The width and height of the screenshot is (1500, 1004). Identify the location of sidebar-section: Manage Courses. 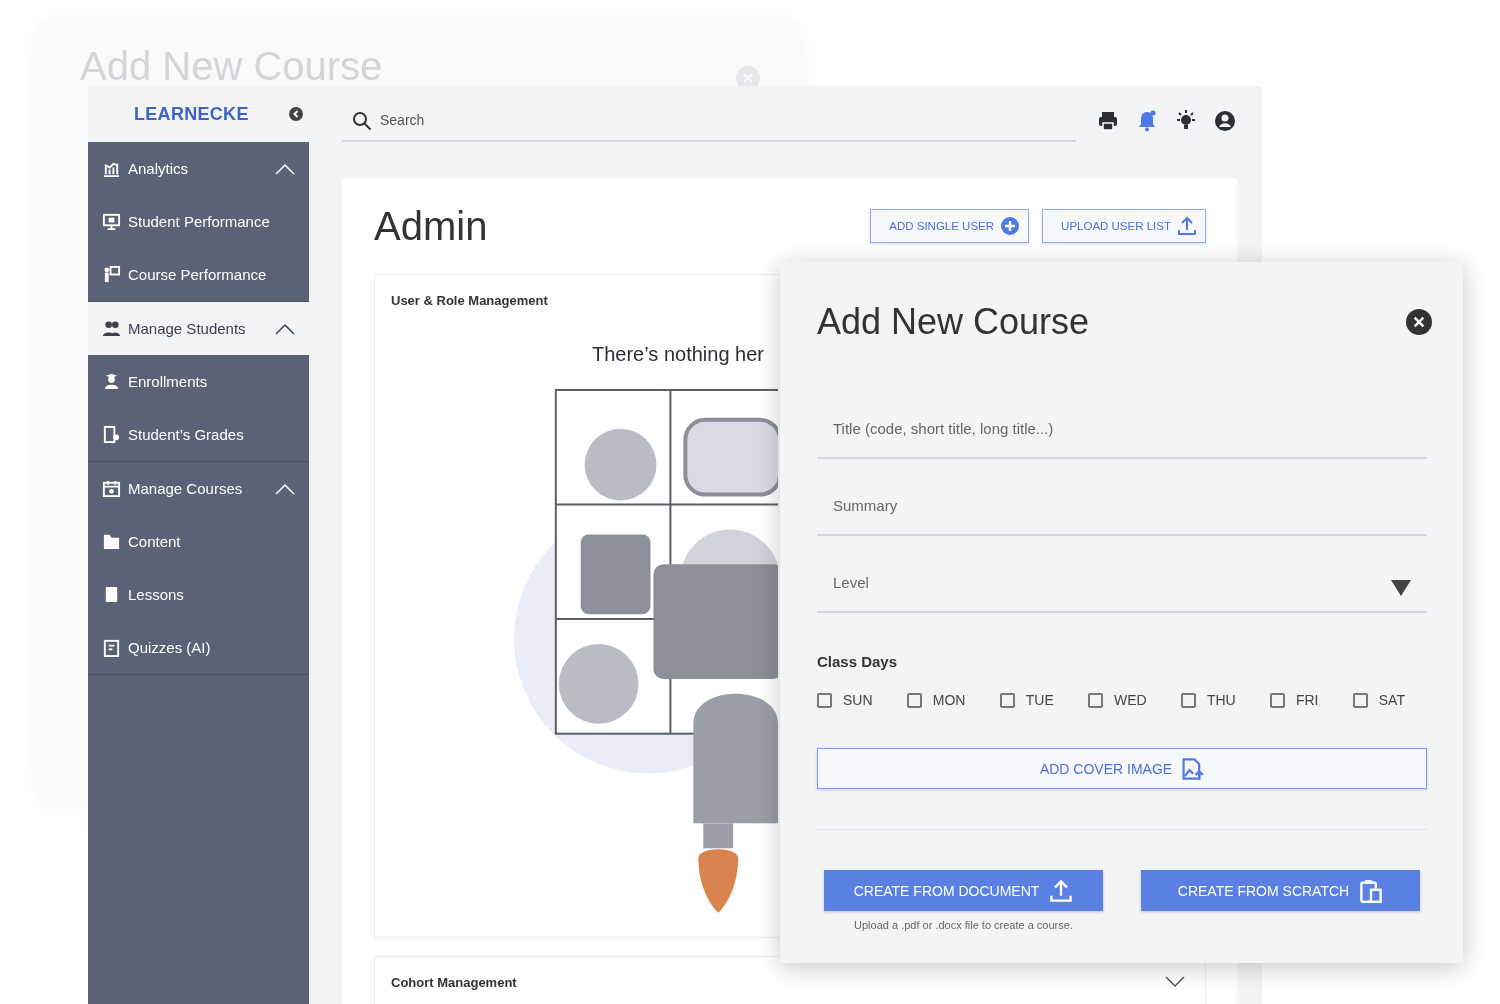
(198, 488).